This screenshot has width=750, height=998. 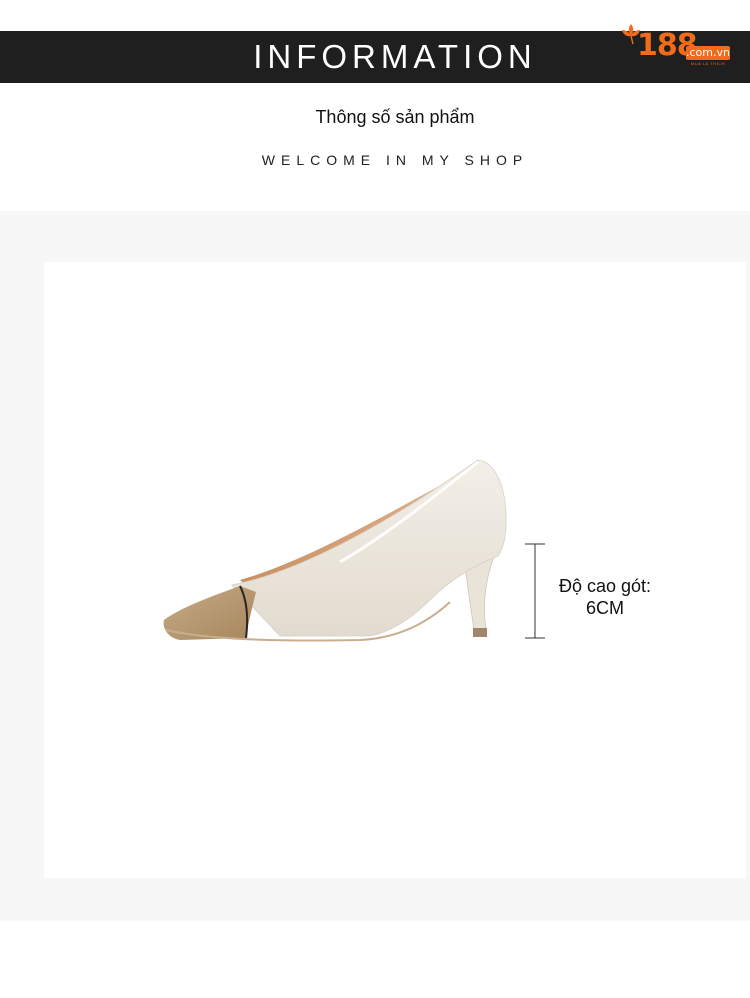 I want to click on logo-domain: .com.vn, so click(x=708, y=53).